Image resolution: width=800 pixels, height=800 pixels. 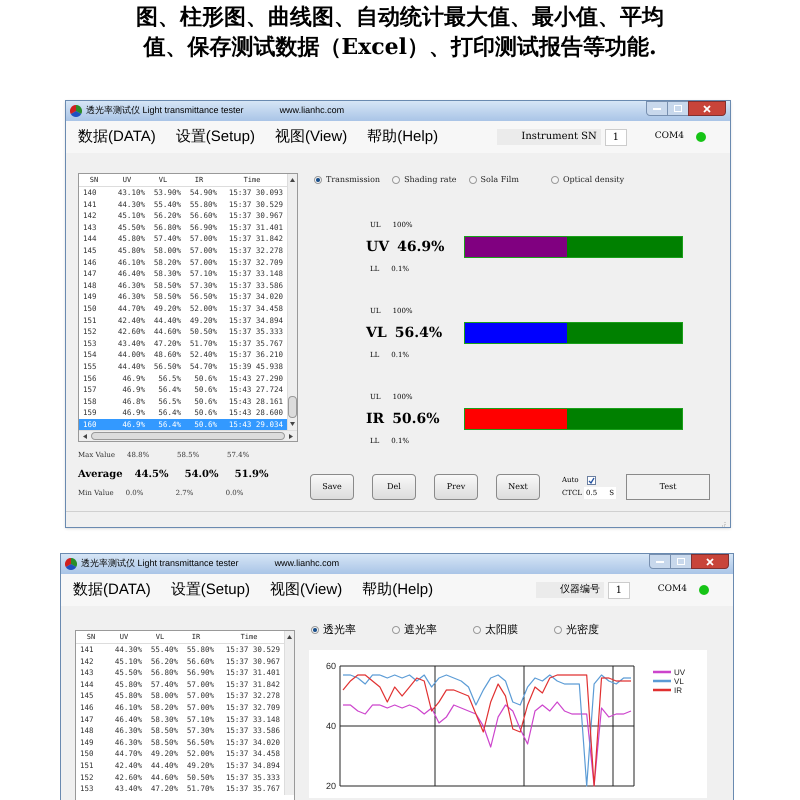 What do you see at coordinates (420, 630) in the screenshot?
I see `radio-label: 遮光率` at bounding box center [420, 630].